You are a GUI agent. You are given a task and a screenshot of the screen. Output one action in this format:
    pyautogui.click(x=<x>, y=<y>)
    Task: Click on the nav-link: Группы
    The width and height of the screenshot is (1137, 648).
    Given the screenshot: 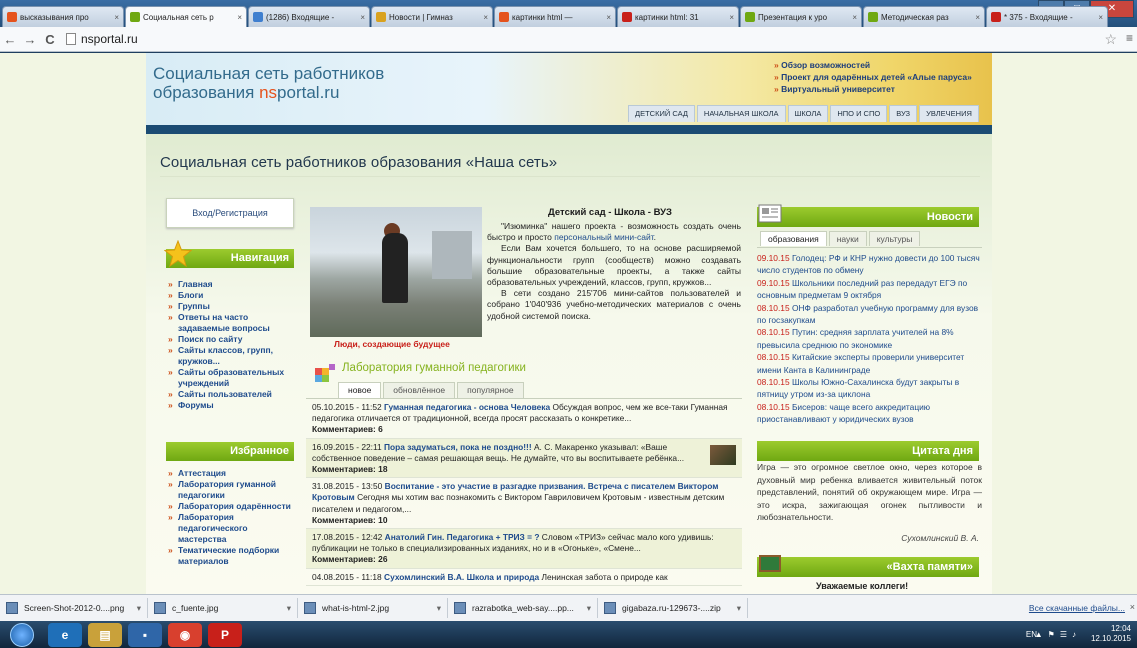 What is the action you would take?
    pyautogui.click(x=231, y=306)
    